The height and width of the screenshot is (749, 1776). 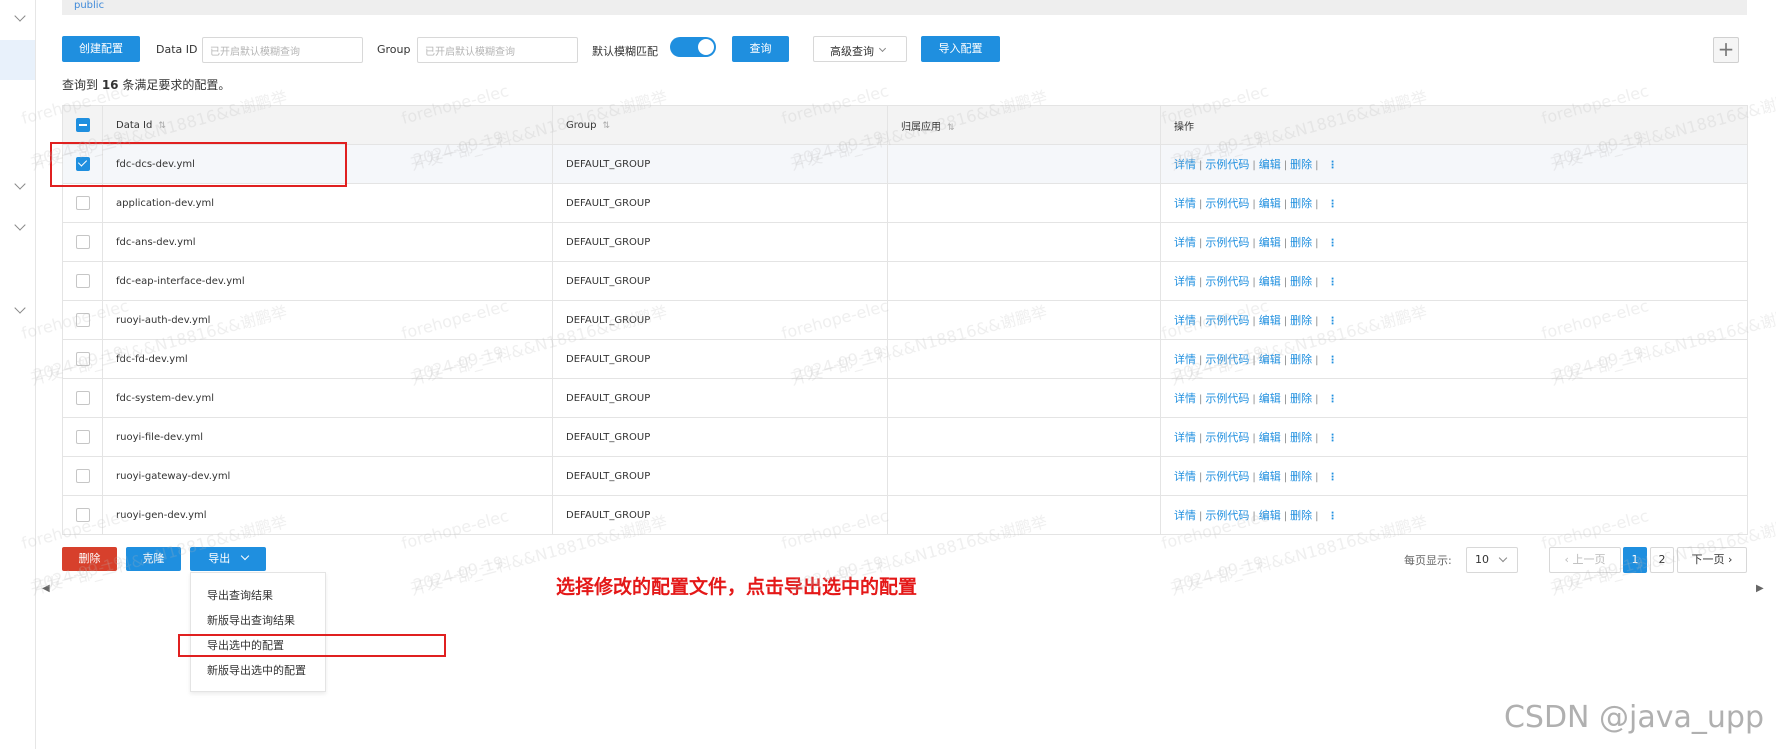 What do you see at coordinates (497, 50) in the screenshot?
I see `group-input: 已开启默认模糊查询` at bounding box center [497, 50].